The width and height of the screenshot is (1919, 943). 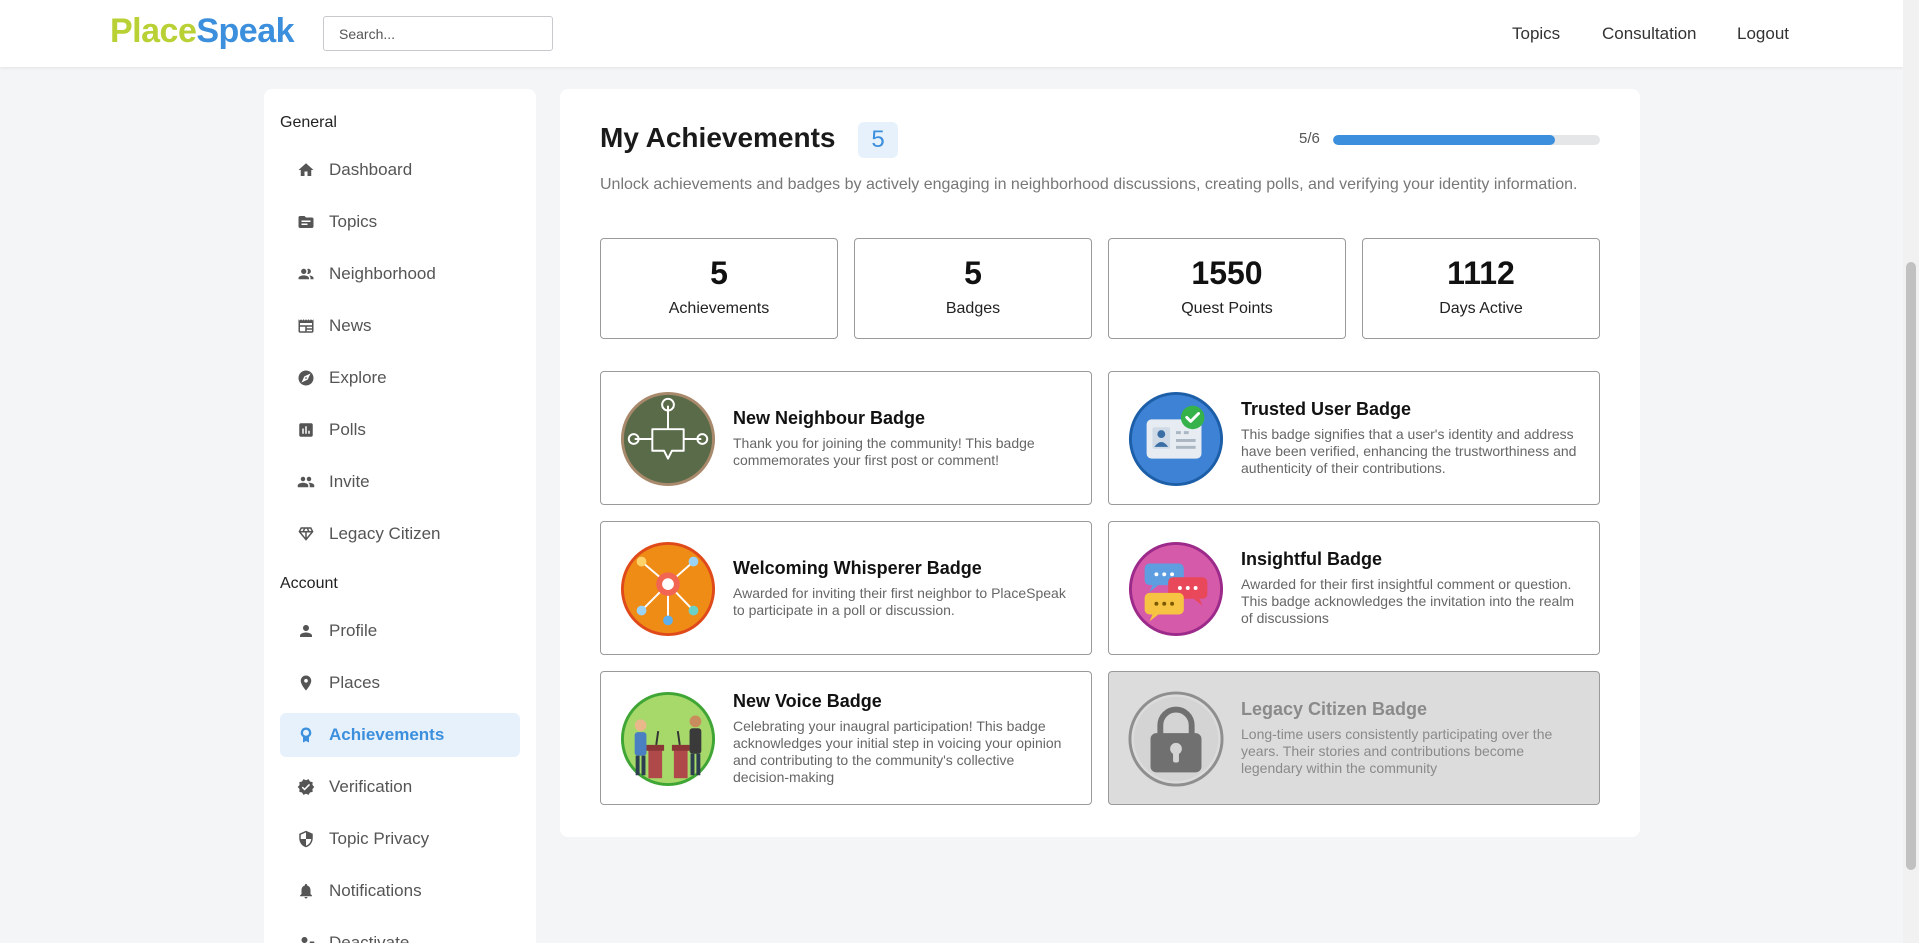 What do you see at coordinates (153, 31) in the screenshot?
I see `logo-part-place: Place` at bounding box center [153, 31].